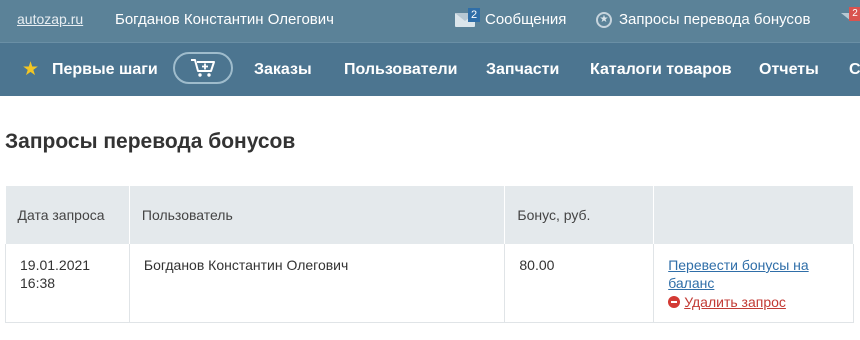 The height and width of the screenshot is (340, 860). I want to click on page-title: Запросы перевода бонусов, so click(150, 141).